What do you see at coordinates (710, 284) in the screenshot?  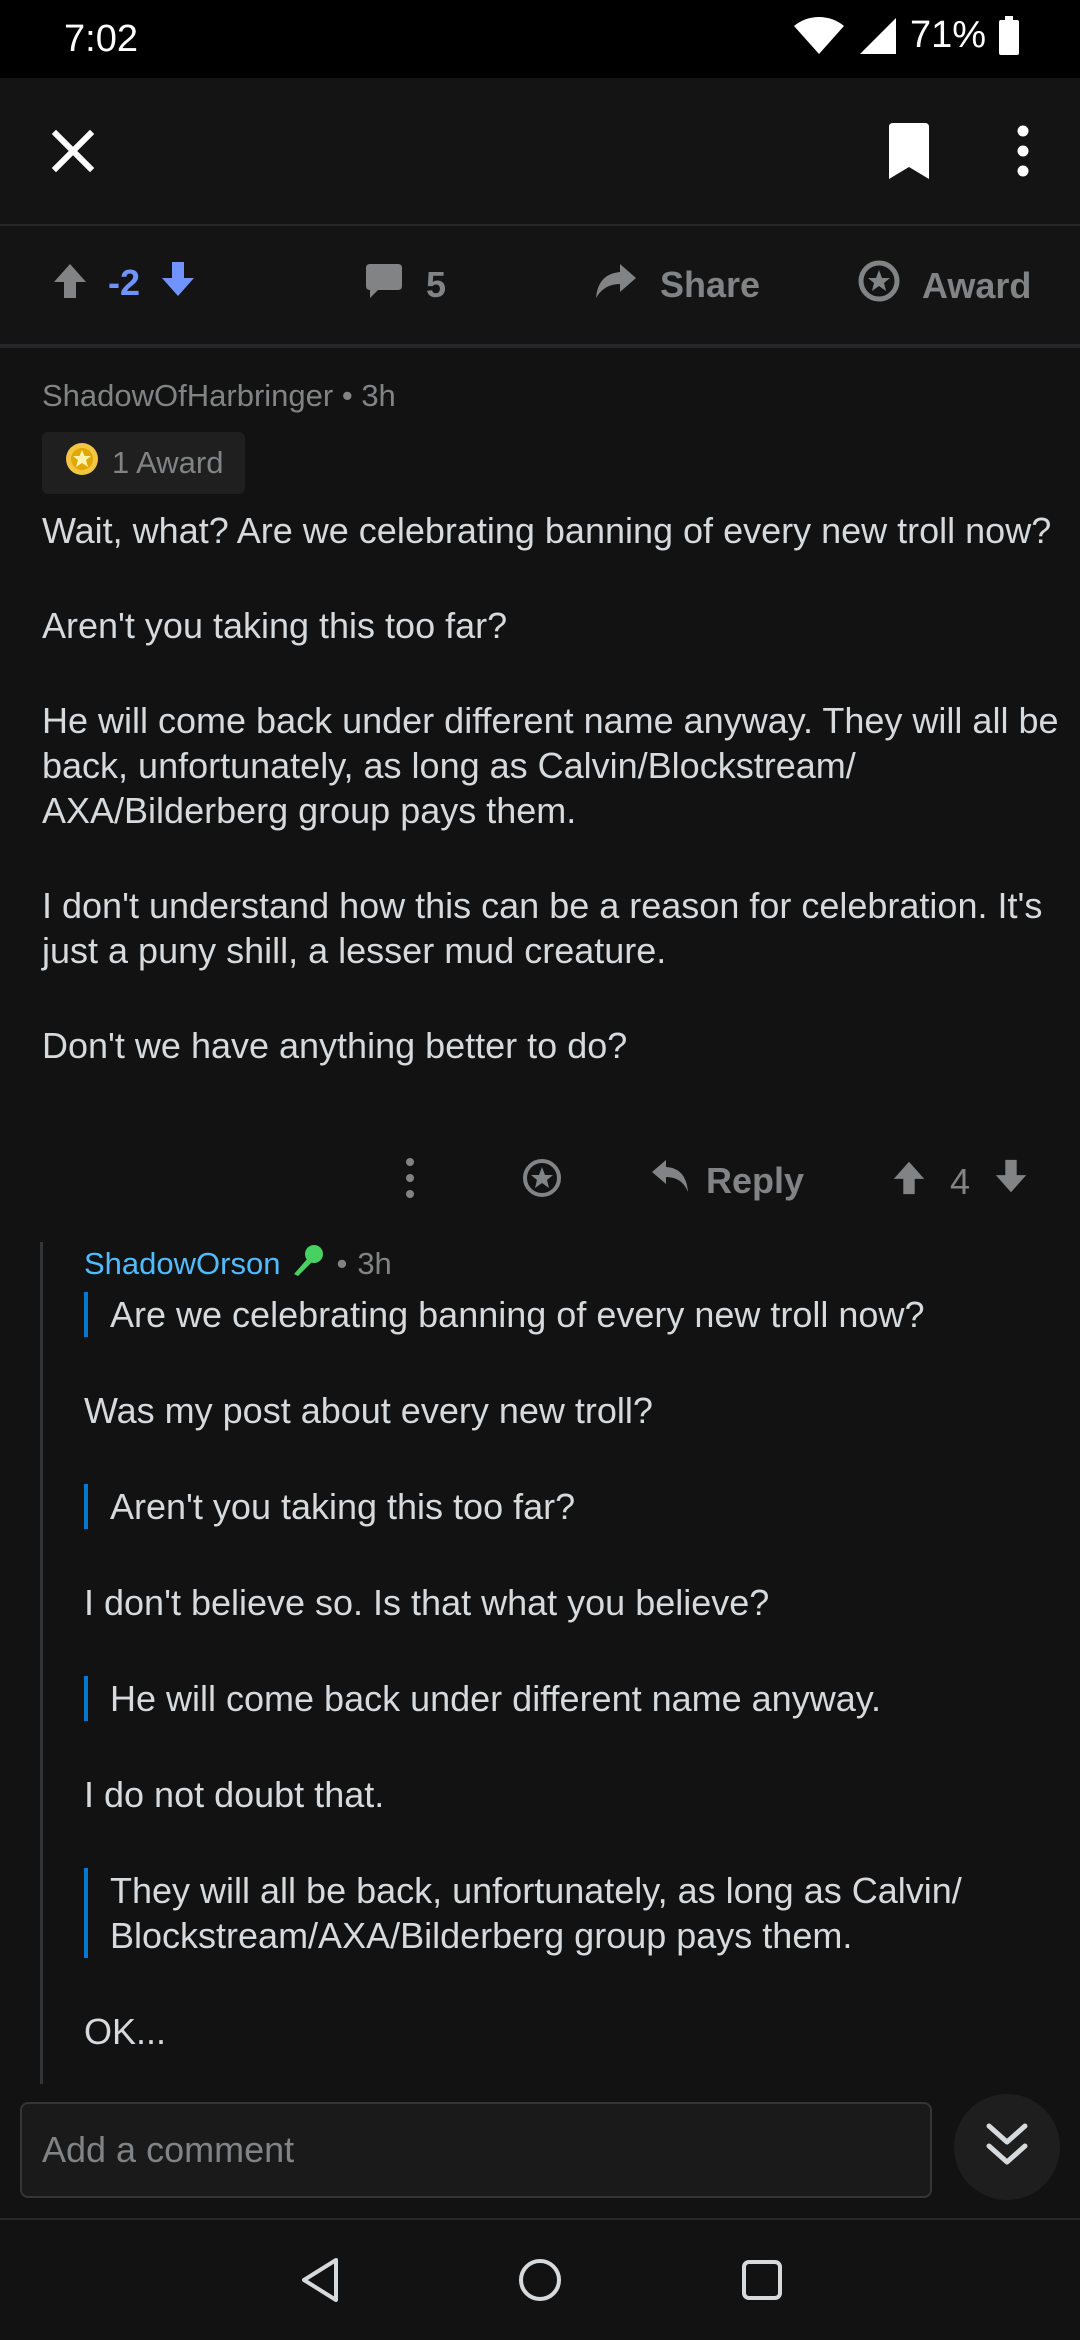 I see `share-label: Share` at bounding box center [710, 284].